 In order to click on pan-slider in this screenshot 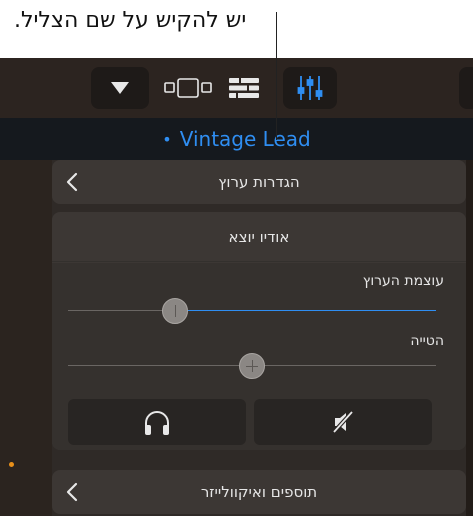, I will do `click(252, 366)`.